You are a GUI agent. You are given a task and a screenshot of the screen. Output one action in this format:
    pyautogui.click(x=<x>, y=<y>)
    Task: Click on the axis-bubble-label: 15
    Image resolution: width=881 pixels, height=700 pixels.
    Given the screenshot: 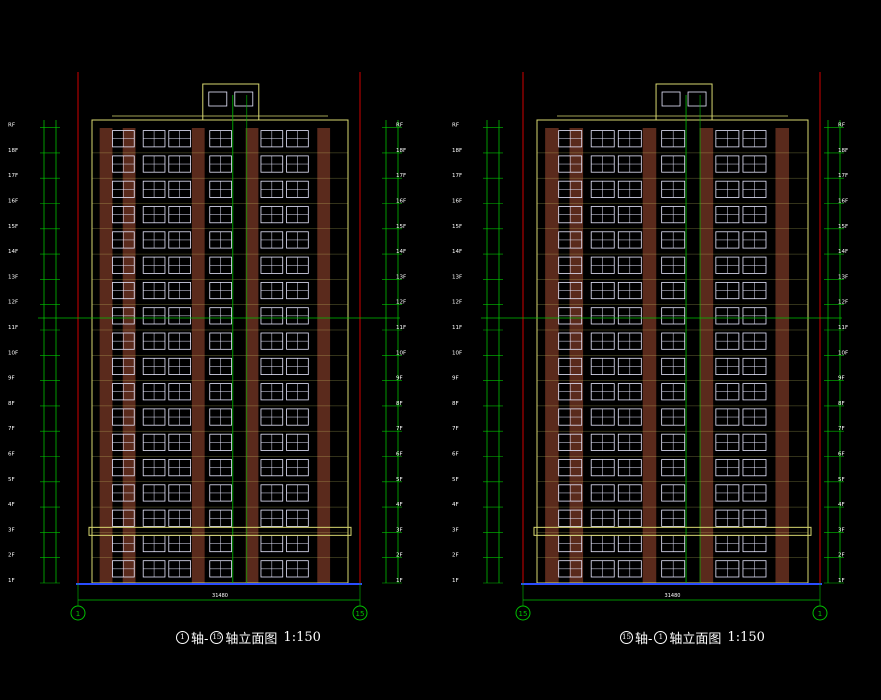 What is the action you would take?
    pyautogui.click(x=360, y=614)
    